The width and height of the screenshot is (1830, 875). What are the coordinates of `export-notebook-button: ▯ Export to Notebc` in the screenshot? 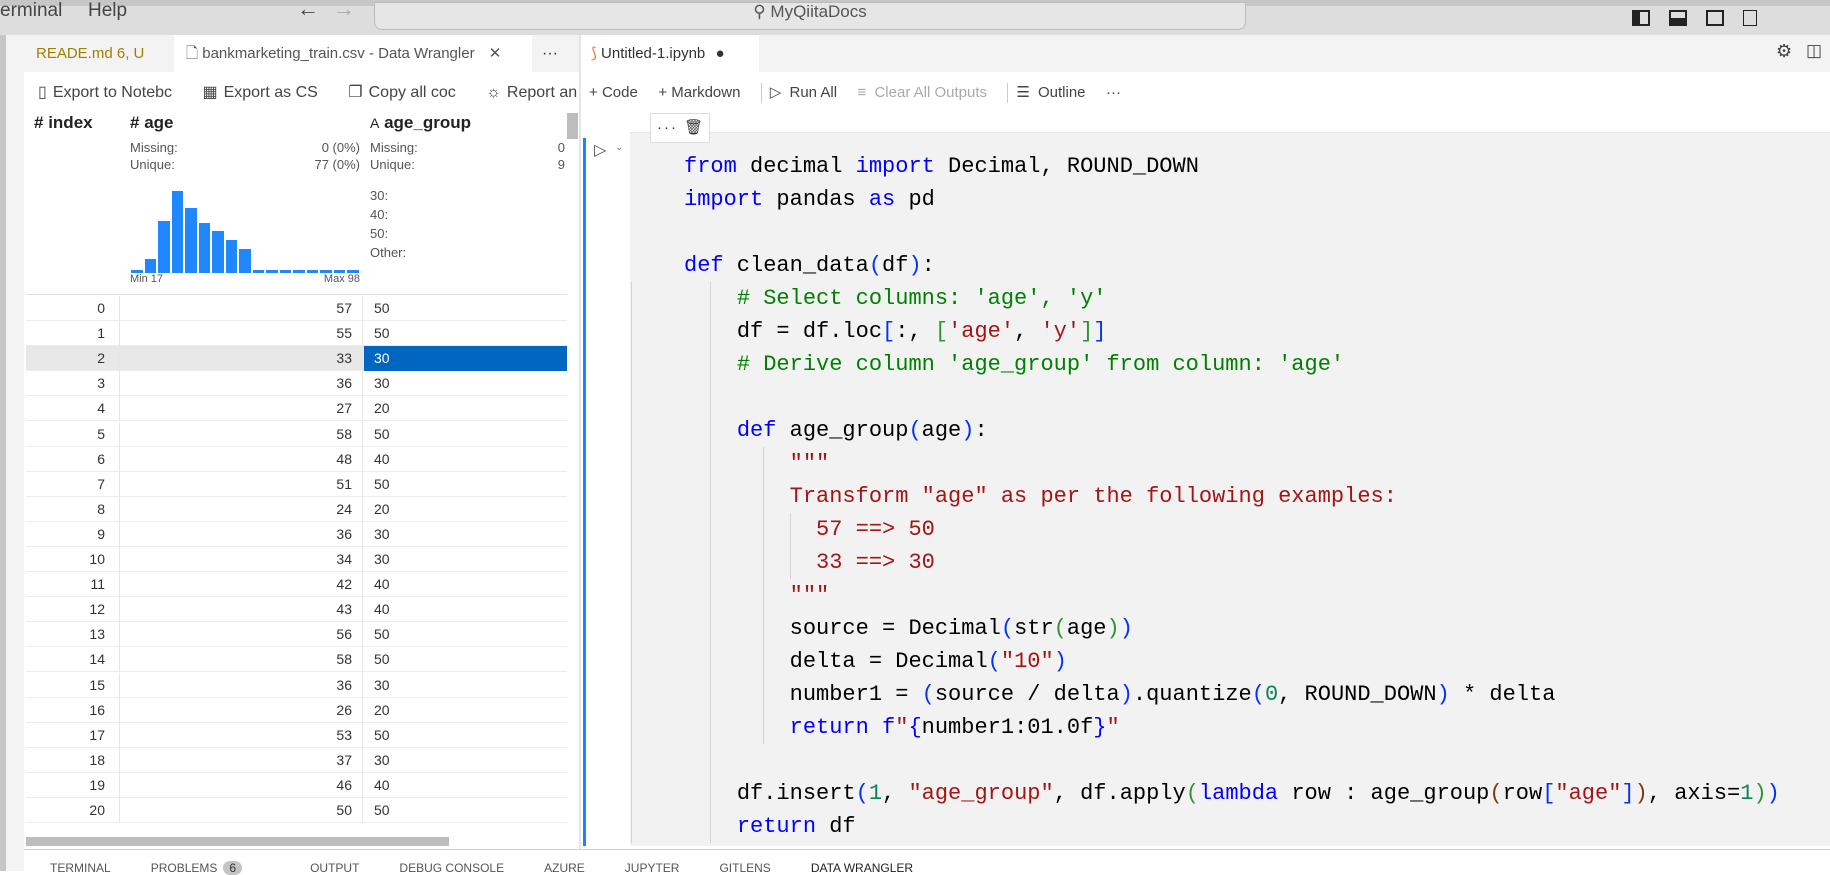 It's located at (108, 92).